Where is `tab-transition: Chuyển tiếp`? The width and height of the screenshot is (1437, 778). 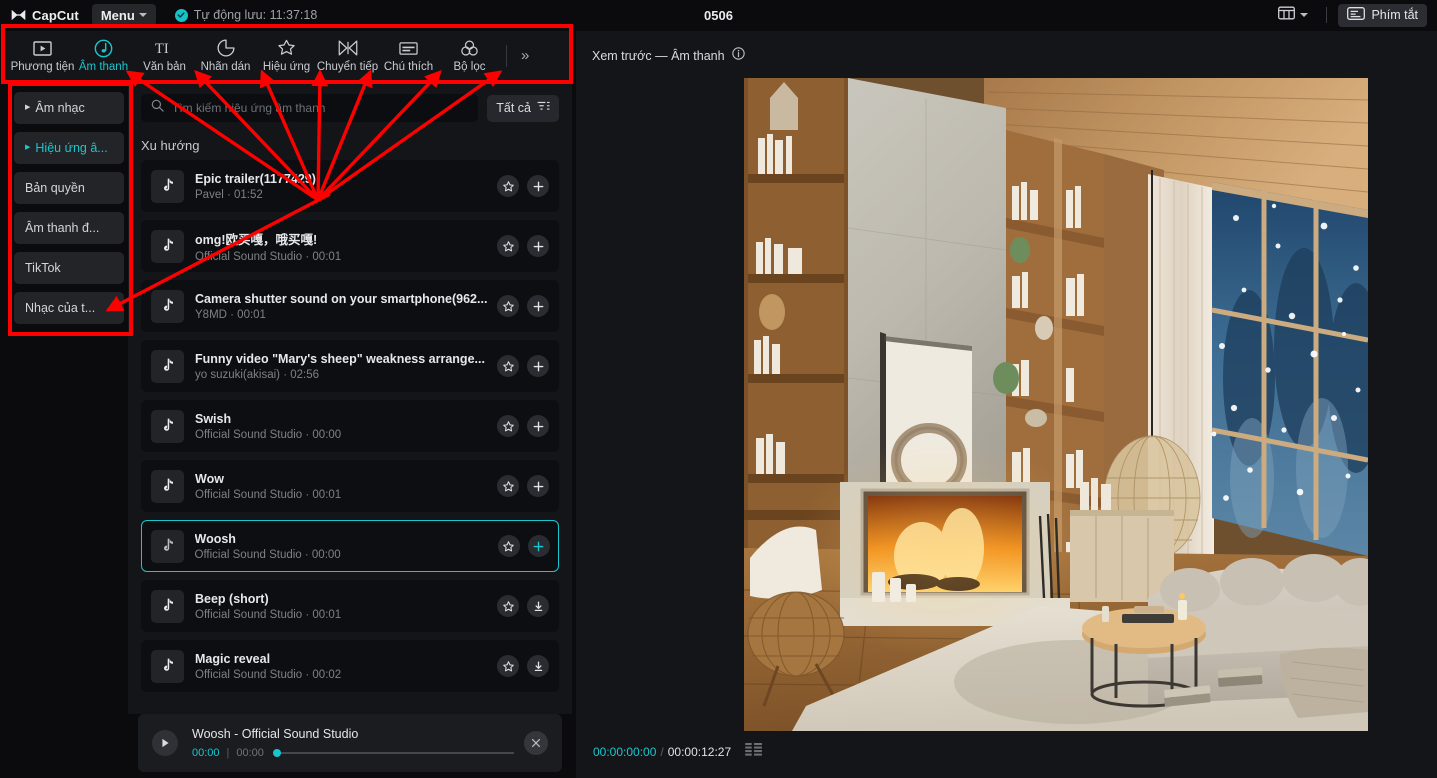 tab-transition: Chuyển tiếp is located at coordinates (347, 55).